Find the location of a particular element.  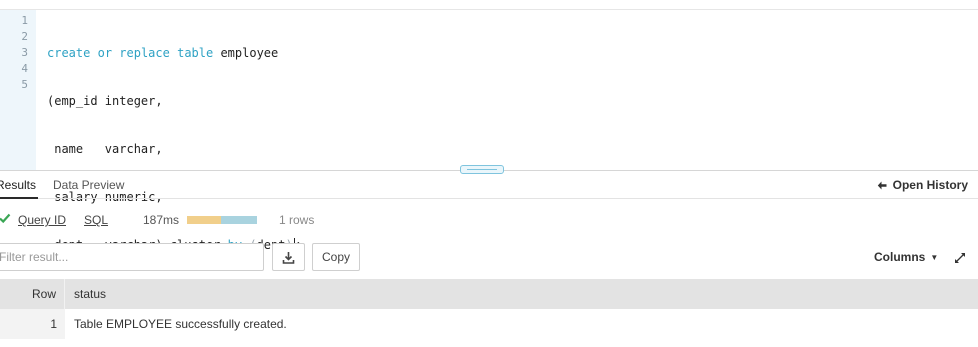

tab-results: Results is located at coordinates (18, 185).